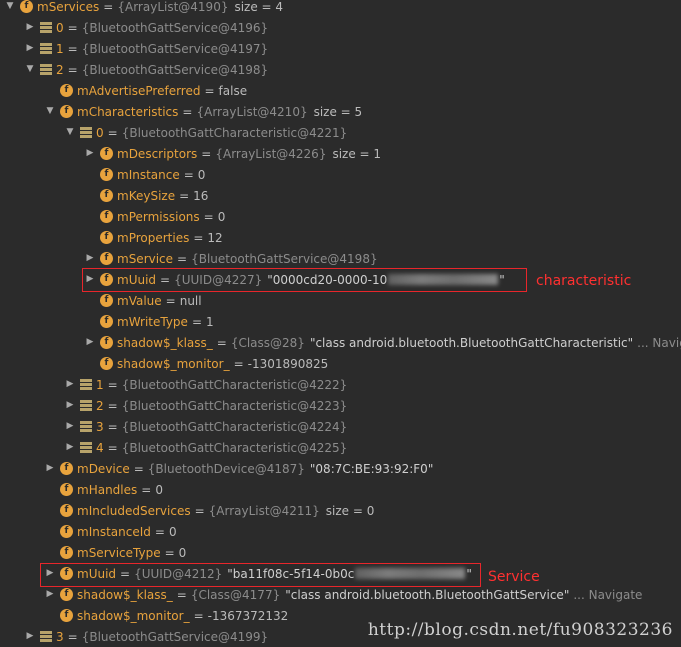  I want to click on object-reference: {BluetoothGattCharacteristic@4223}, so click(234, 405).